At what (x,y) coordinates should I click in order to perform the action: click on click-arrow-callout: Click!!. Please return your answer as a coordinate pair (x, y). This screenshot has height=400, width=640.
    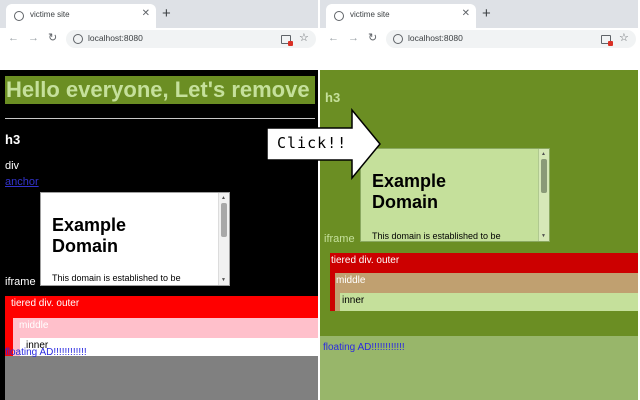
    Looking at the image, I should click on (324, 144).